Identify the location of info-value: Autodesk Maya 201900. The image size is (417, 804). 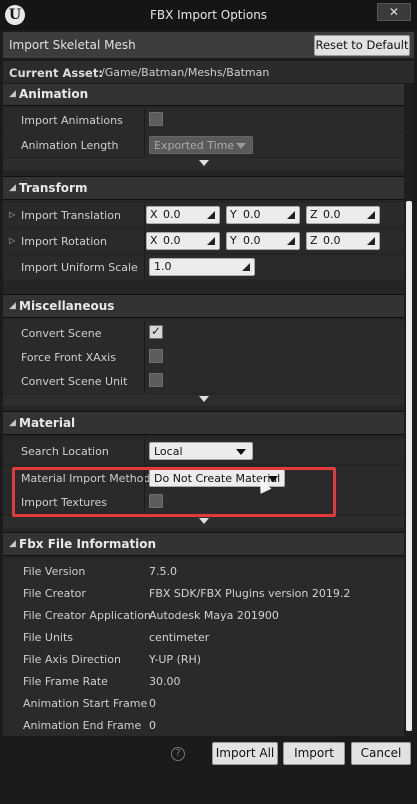
(214, 615).